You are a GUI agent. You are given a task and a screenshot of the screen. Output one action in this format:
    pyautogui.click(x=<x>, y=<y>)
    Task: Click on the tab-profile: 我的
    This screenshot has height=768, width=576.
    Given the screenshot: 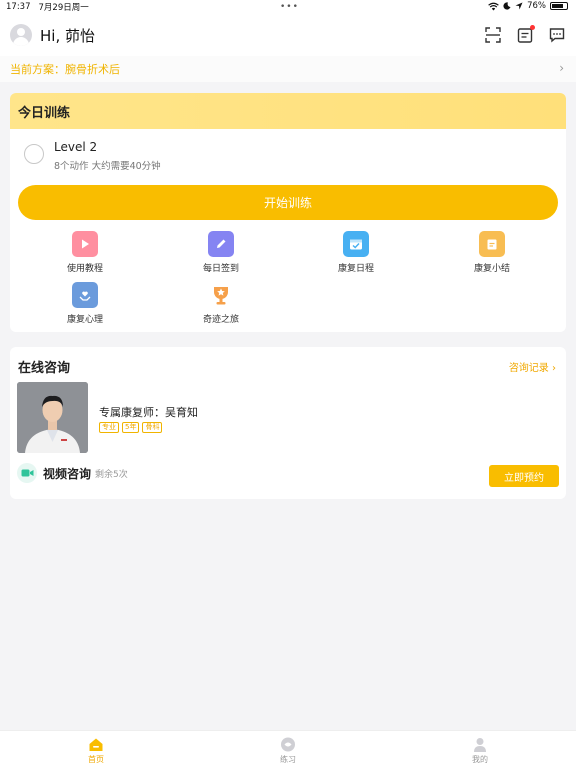 What is the action you would take?
    pyautogui.click(x=480, y=749)
    